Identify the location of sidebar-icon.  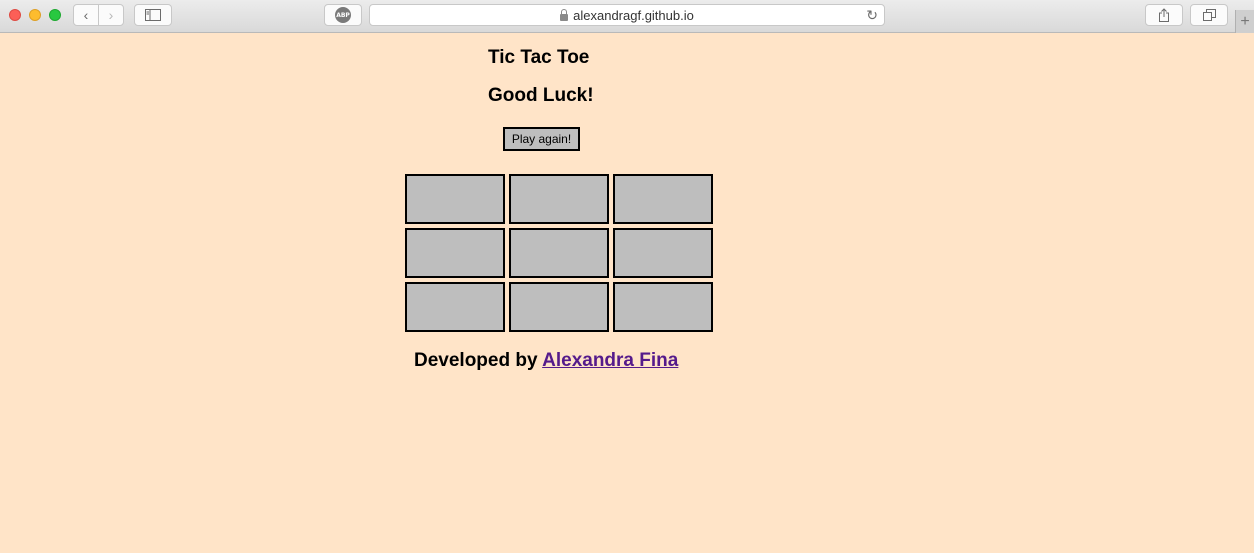
(153, 15).